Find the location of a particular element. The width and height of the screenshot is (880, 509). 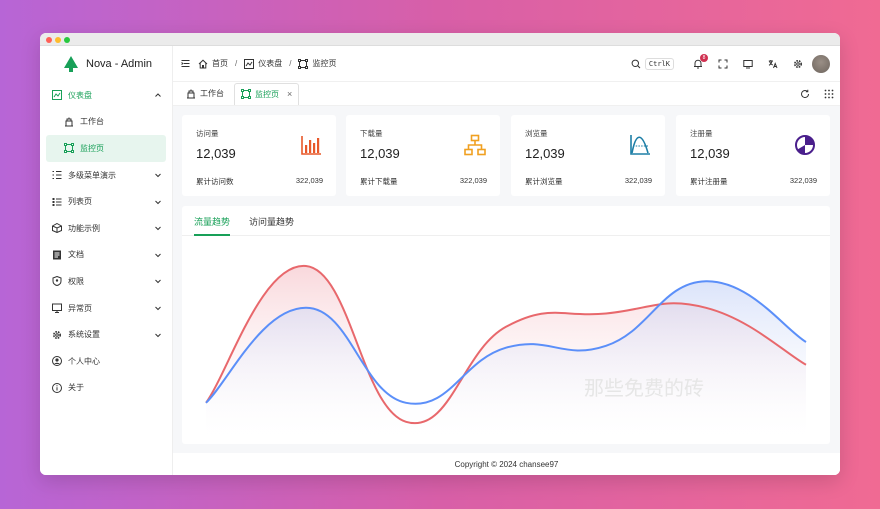

top-header: 首页 / 仪表盘 / 监控页 CtrlK 8 is located at coordinates (506, 64).